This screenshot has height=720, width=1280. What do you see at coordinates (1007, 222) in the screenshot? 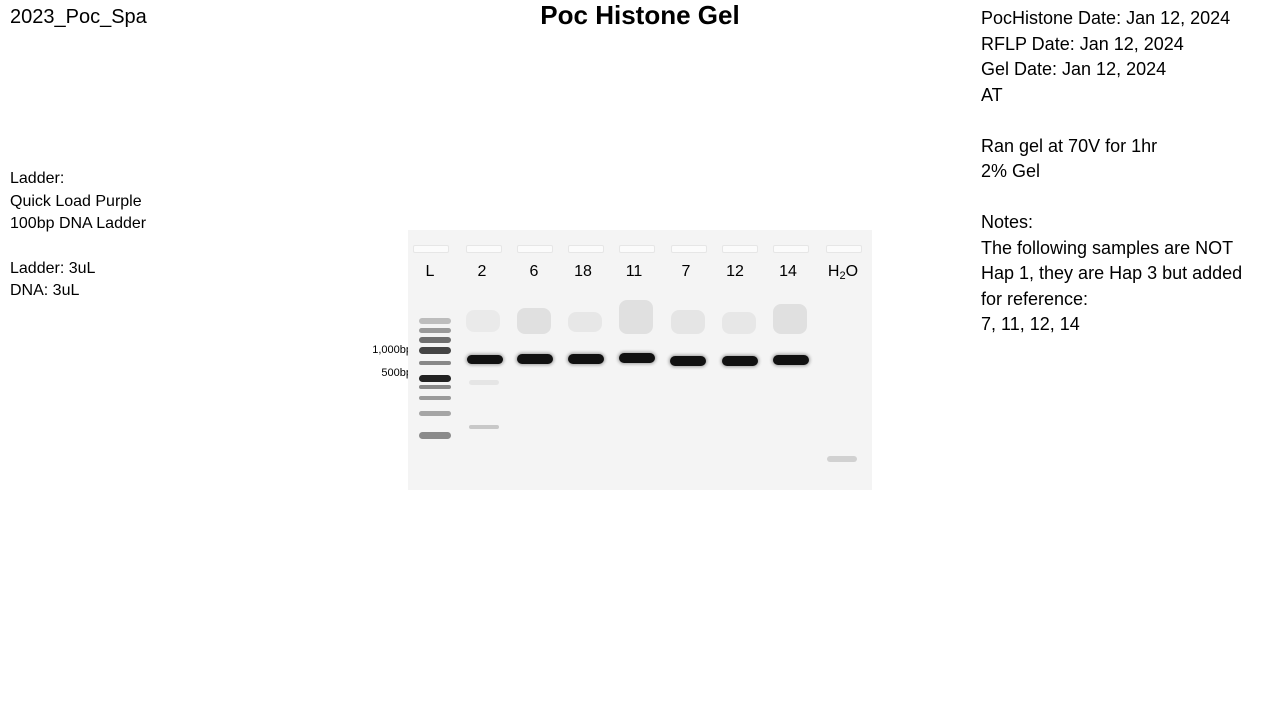
I see `notes-heading: Notes:` at bounding box center [1007, 222].